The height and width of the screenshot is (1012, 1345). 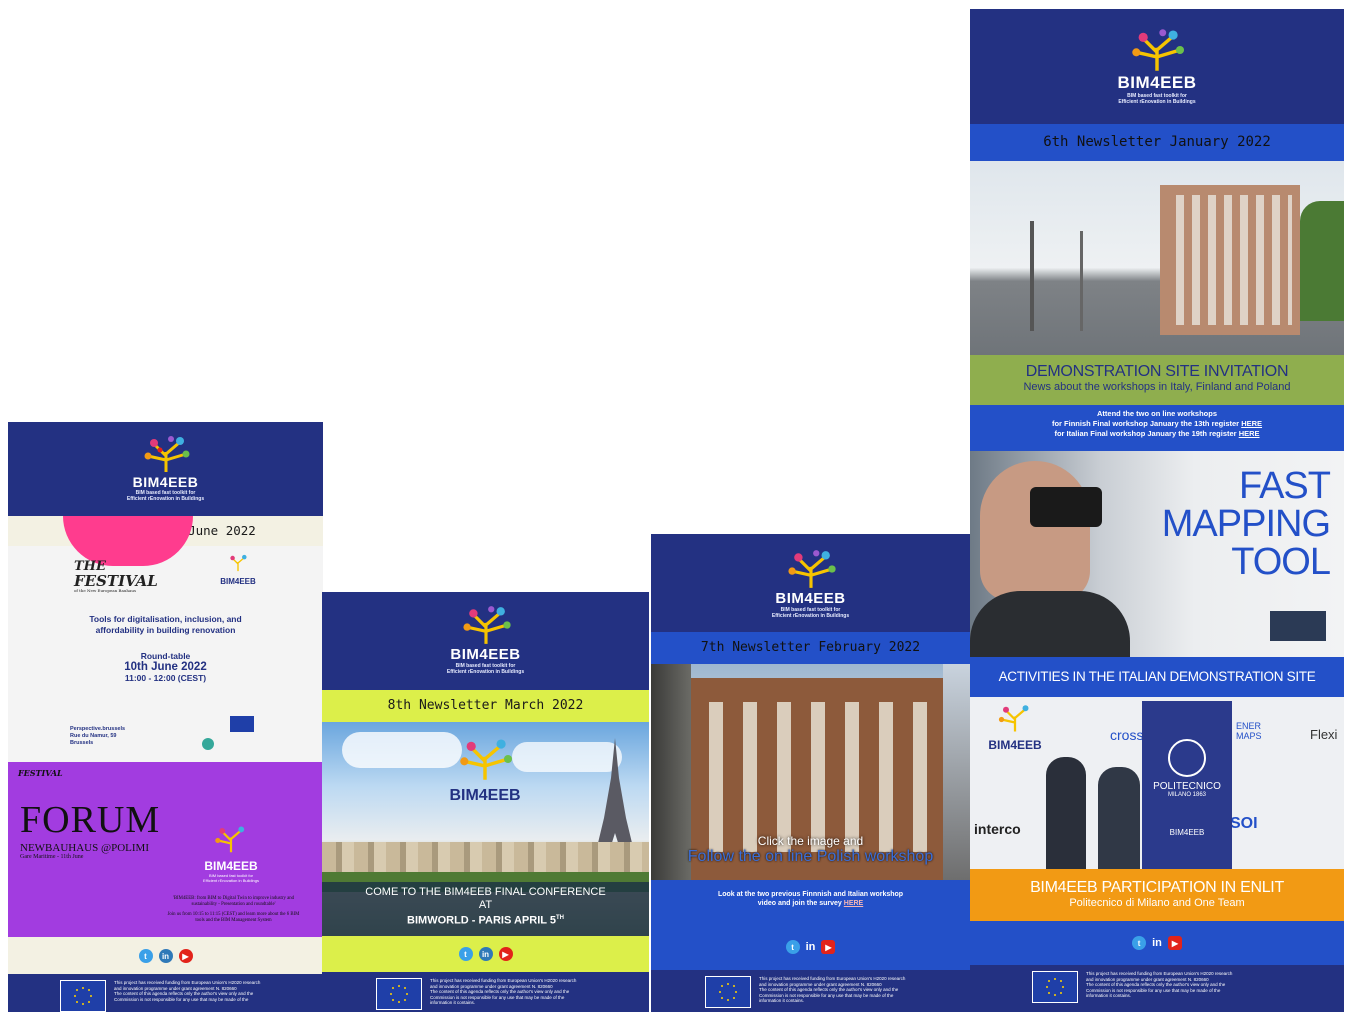 I want to click on vr-headset, so click(x=1066, y=507).